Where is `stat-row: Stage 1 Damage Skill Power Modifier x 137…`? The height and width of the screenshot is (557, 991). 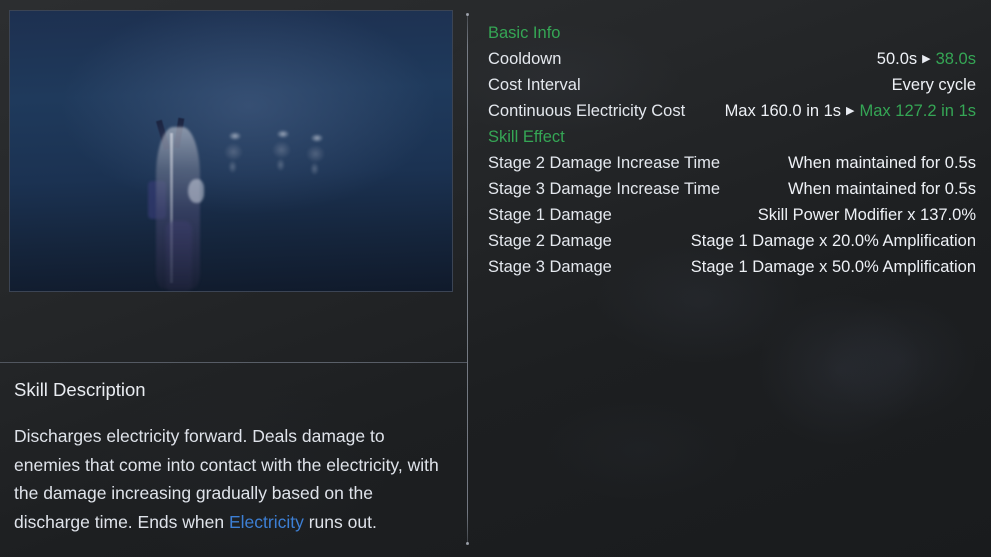 stat-row: Stage 1 Damage Skill Power Modifier x 137… is located at coordinates (732, 215).